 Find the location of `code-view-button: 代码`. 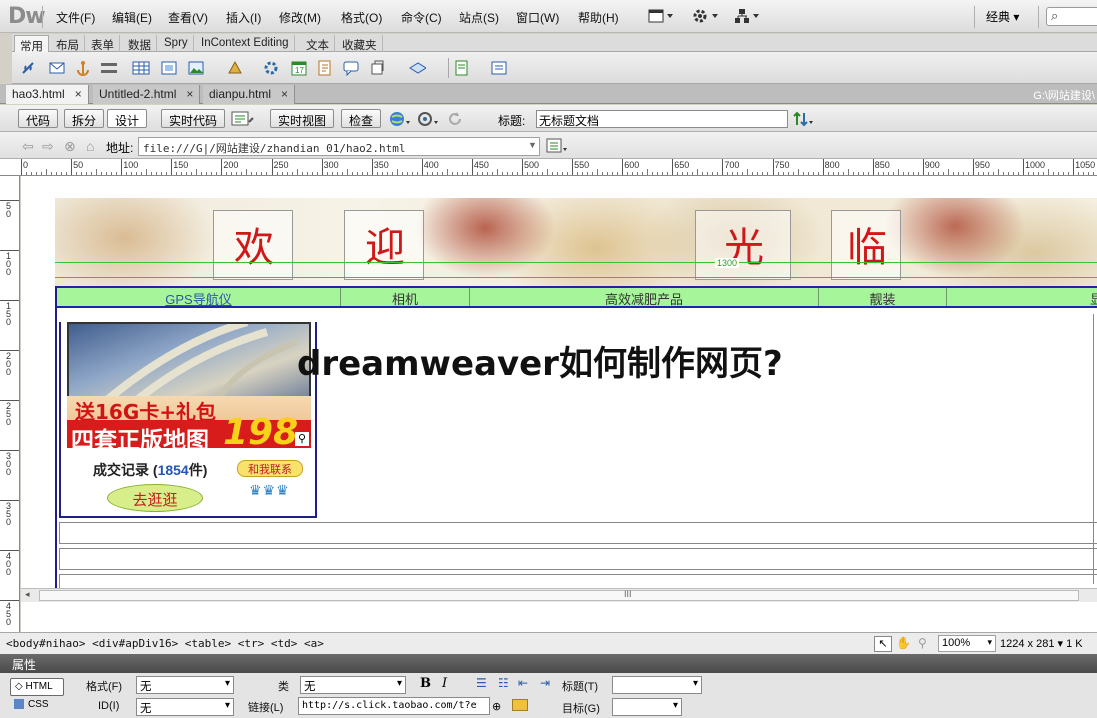

code-view-button: 代码 is located at coordinates (38, 118).